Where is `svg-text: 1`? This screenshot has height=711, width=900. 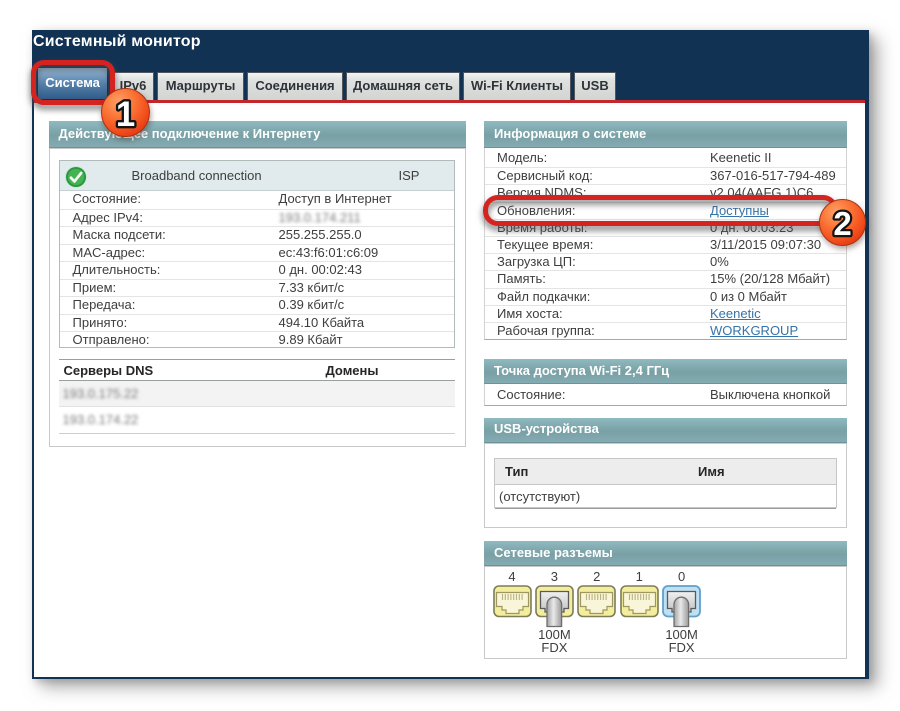
svg-text: 1 is located at coordinates (124, 115).